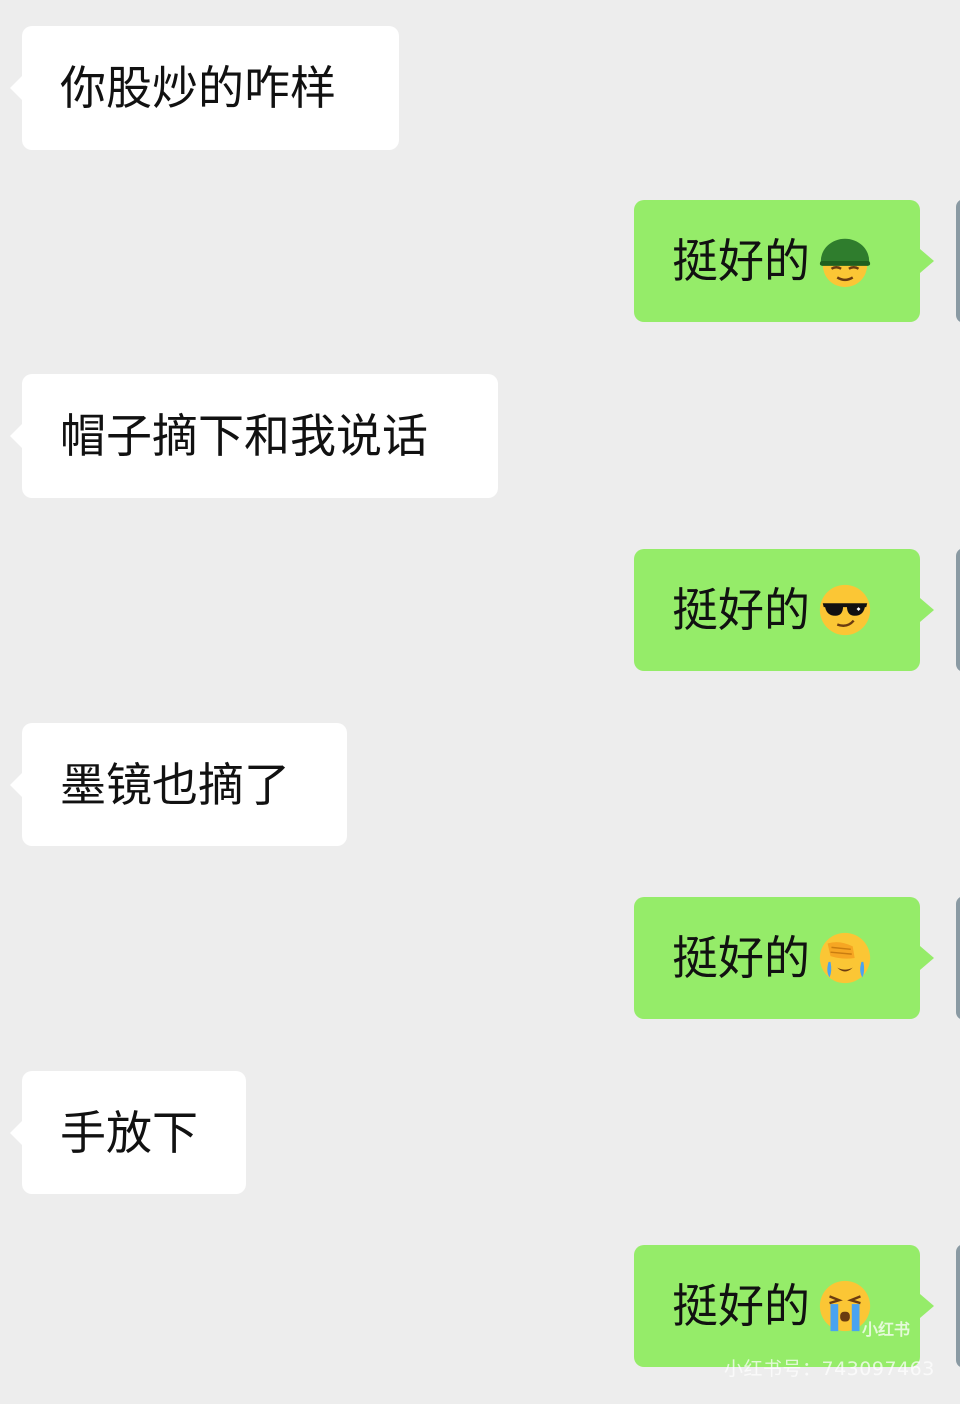  I want to click on helmet-face-icon, so click(845, 261).